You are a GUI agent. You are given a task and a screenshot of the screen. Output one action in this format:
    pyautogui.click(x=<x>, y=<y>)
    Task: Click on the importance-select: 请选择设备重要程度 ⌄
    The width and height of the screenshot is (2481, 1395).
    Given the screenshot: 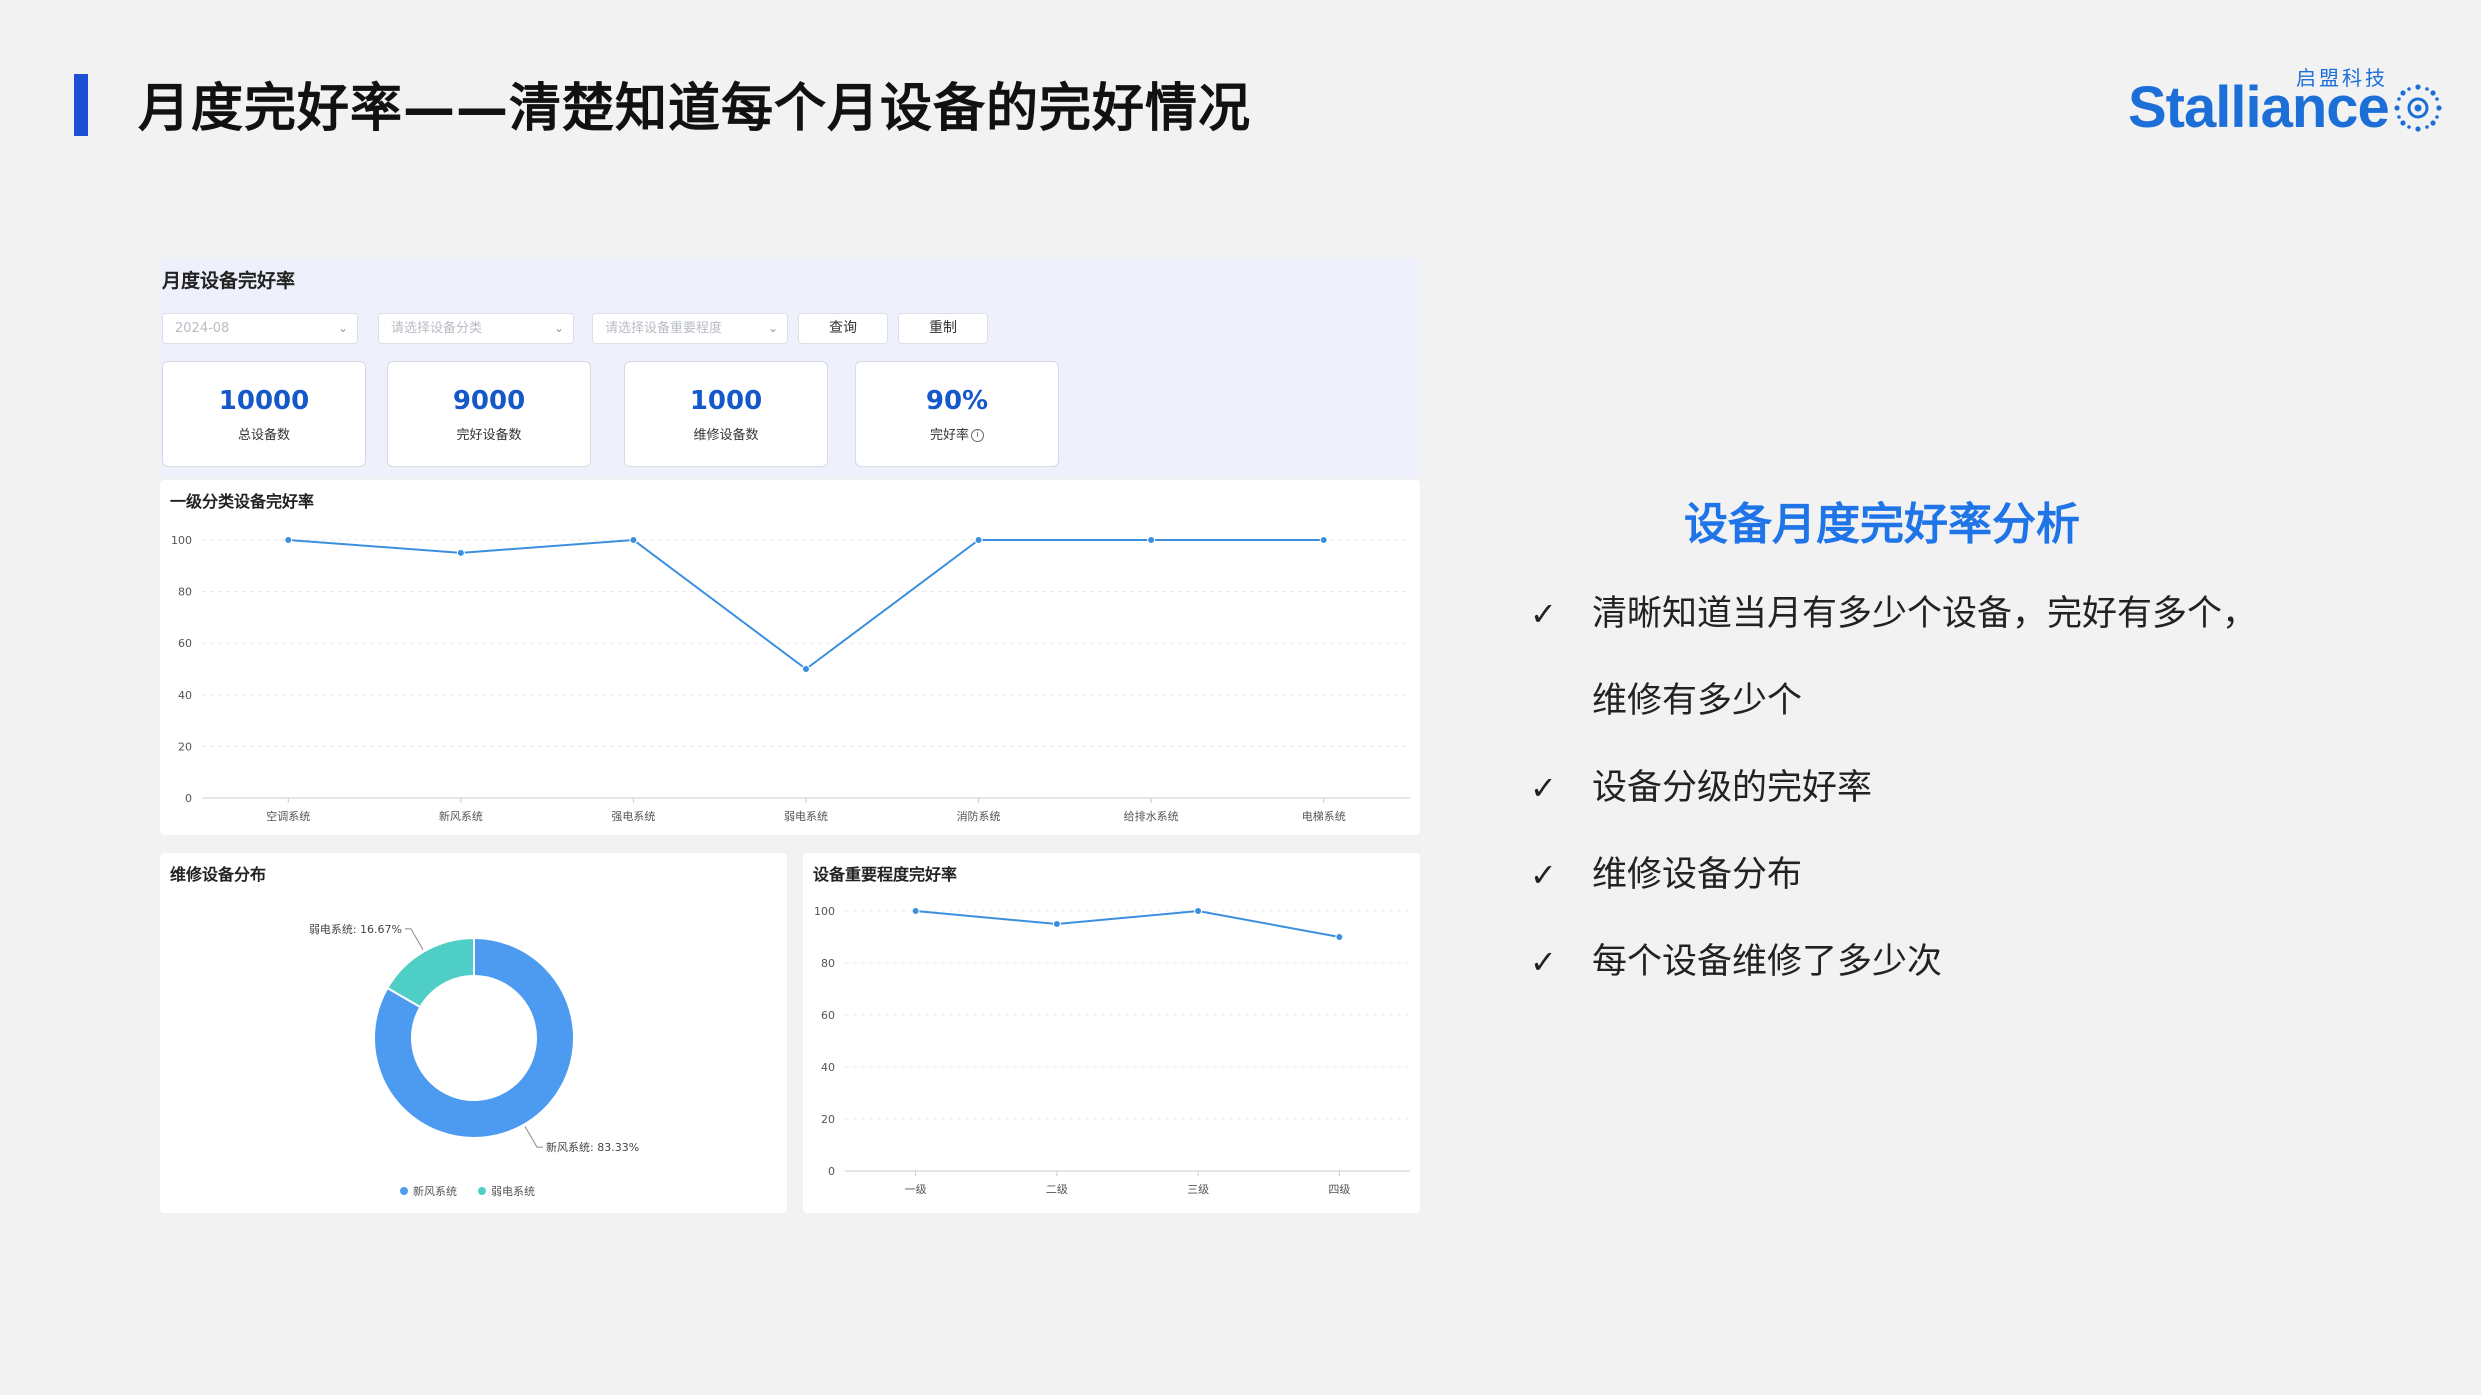 What is the action you would take?
    pyautogui.click(x=690, y=328)
    